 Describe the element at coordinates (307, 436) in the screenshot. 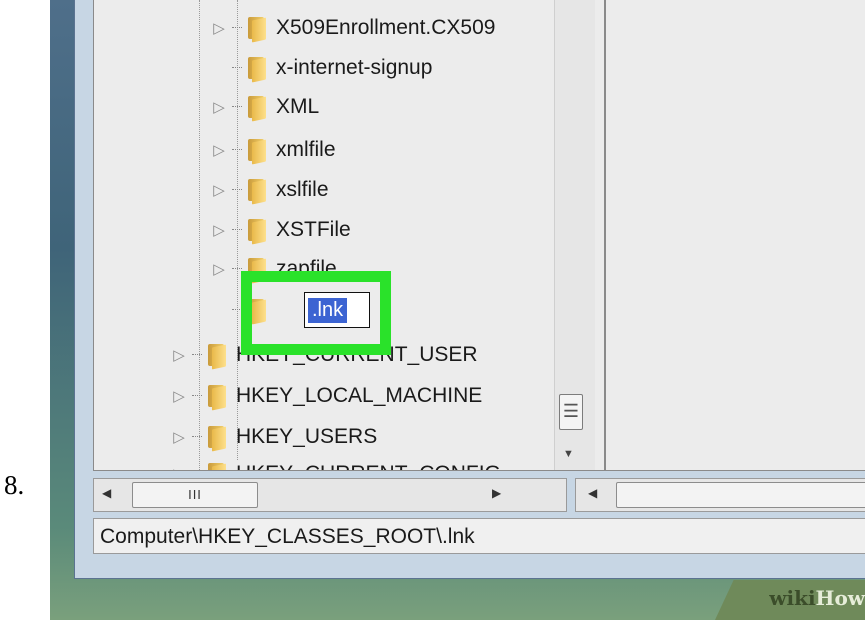

I see `tree-item-label: HKEY_USERS` at that location.